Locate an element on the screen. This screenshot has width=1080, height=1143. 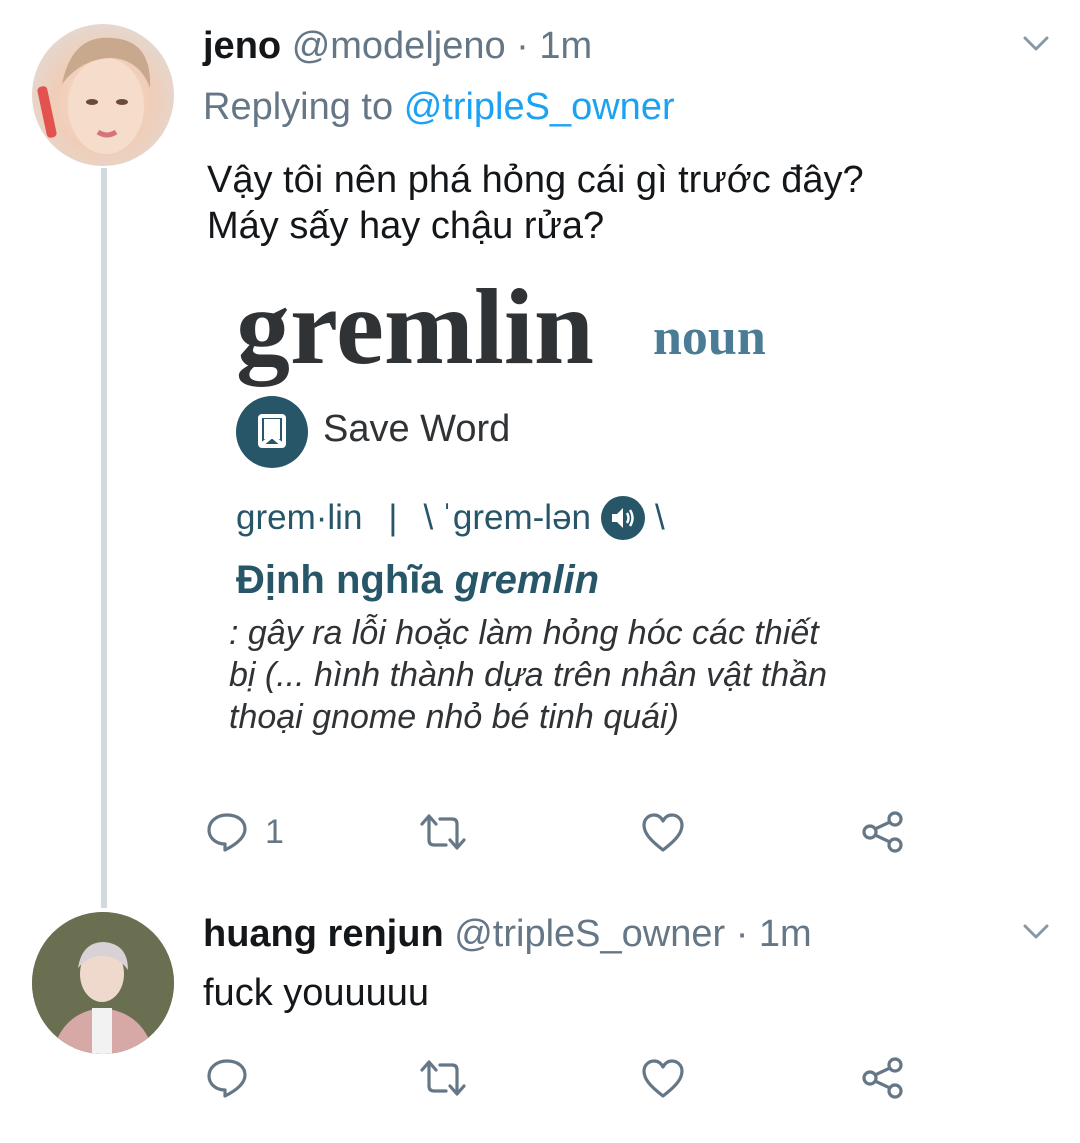
user-handle: @modeljeno is located at coordinates (399, 46).